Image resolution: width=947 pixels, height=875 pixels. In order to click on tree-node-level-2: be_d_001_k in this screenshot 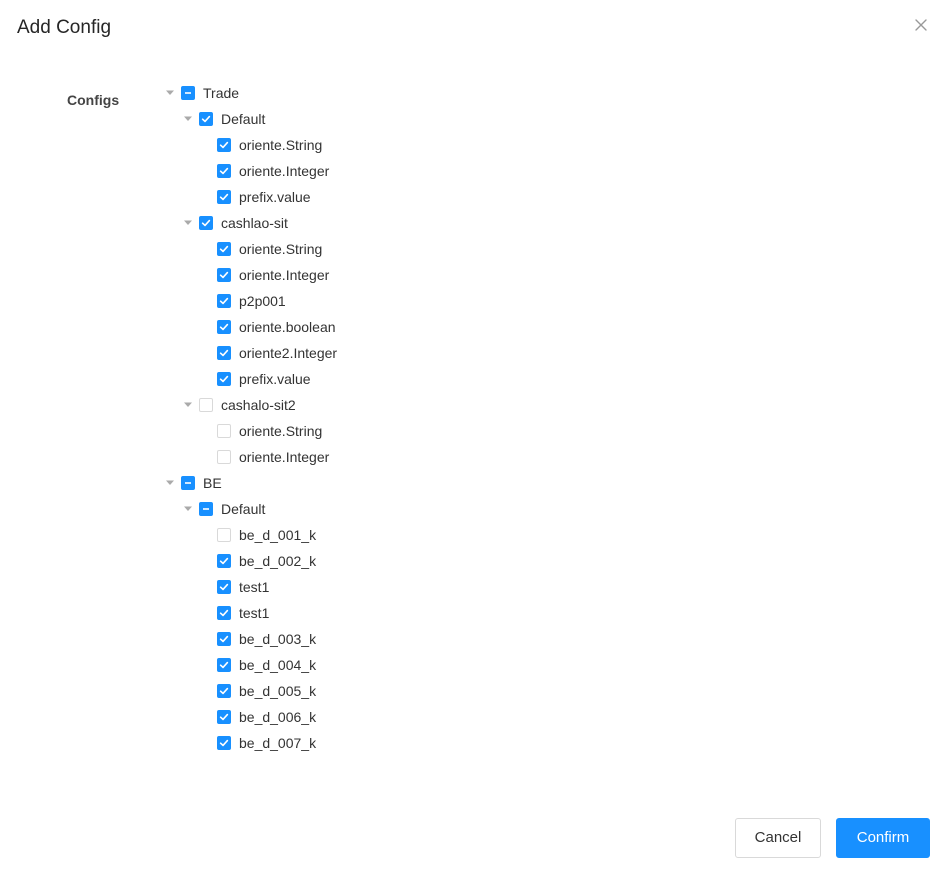, I will do `click(413, 535)`.